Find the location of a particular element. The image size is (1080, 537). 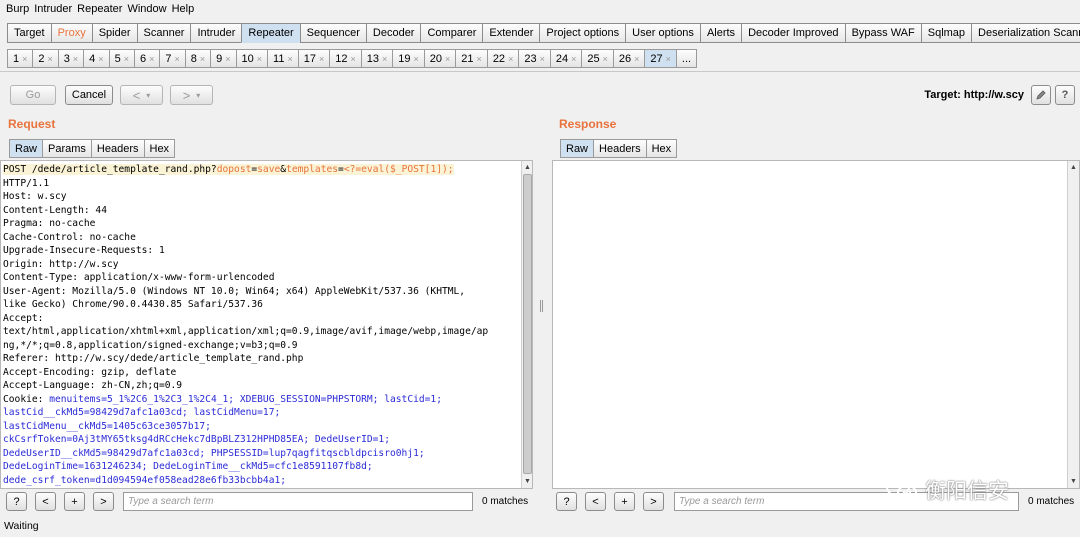

repeater-tab: 19 × is located at coordinates (408, 58).